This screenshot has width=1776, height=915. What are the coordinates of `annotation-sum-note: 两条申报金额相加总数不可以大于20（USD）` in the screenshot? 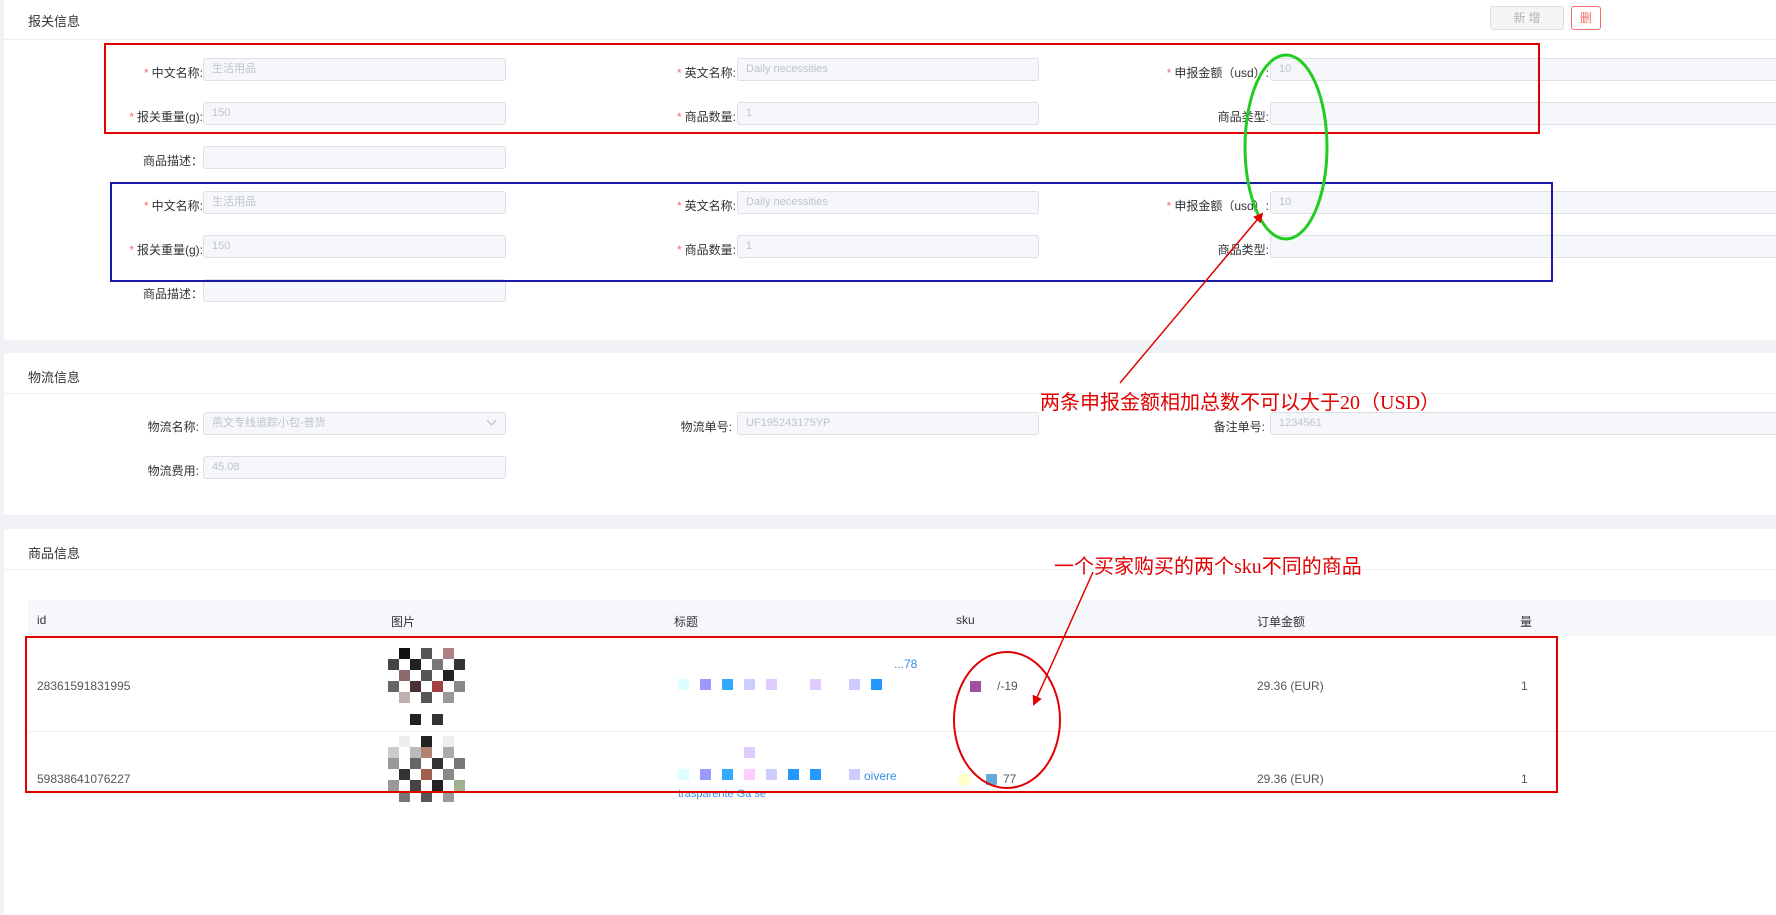 It's located at (1240, 403).